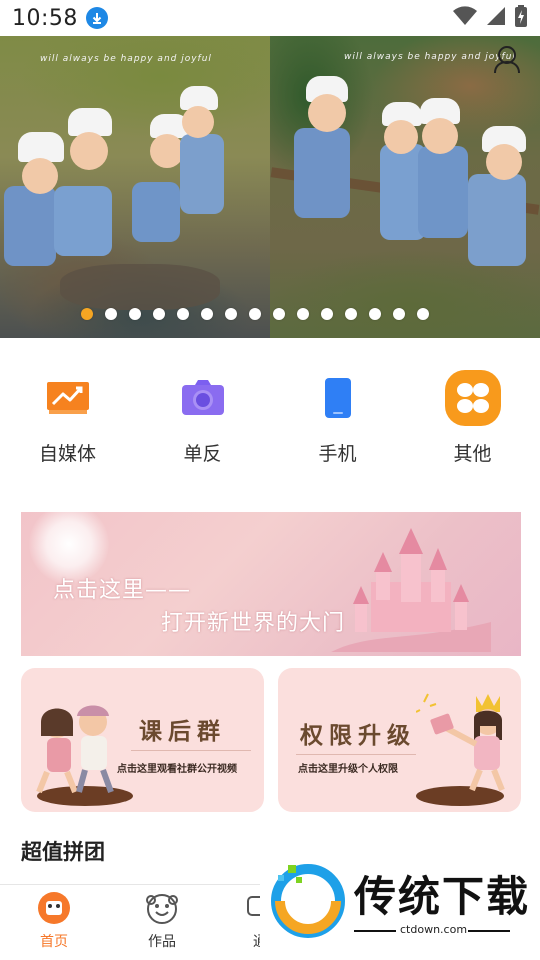 Image resolution: width=540 pixels, height=960 pixels. I want to click on download-icon, so click(96, 18).